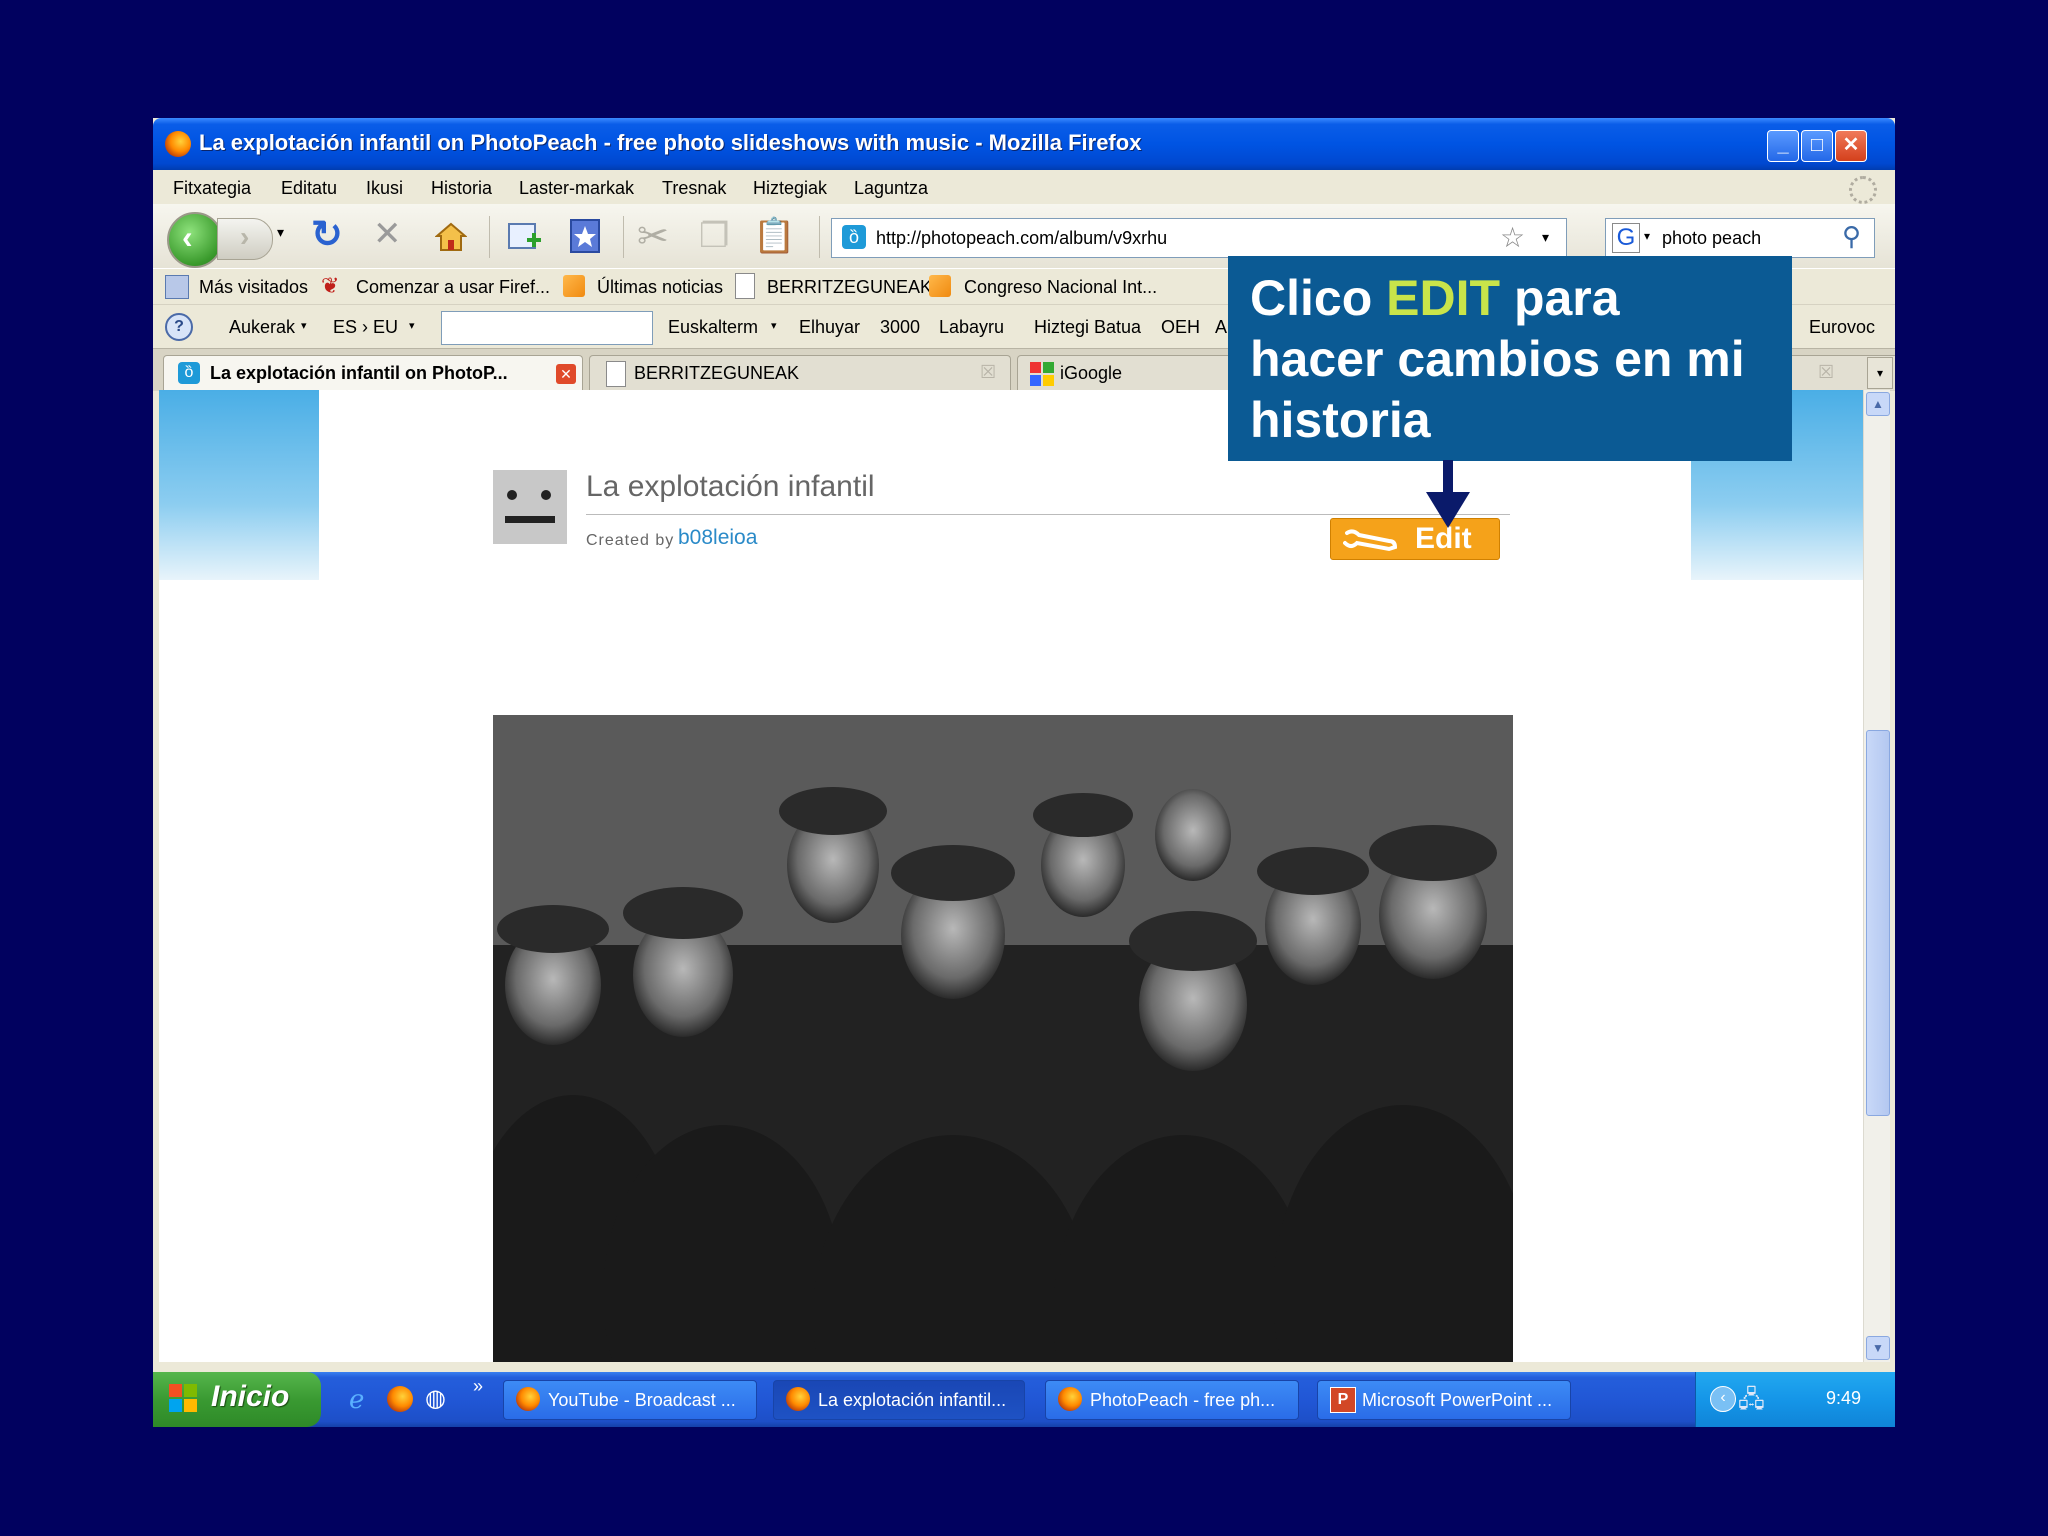  Describe the element at coordinates (800, 372) in the screenshot. I see `tab-berritzeguneak: BERRITZEGUNEAK ☒` at that location.